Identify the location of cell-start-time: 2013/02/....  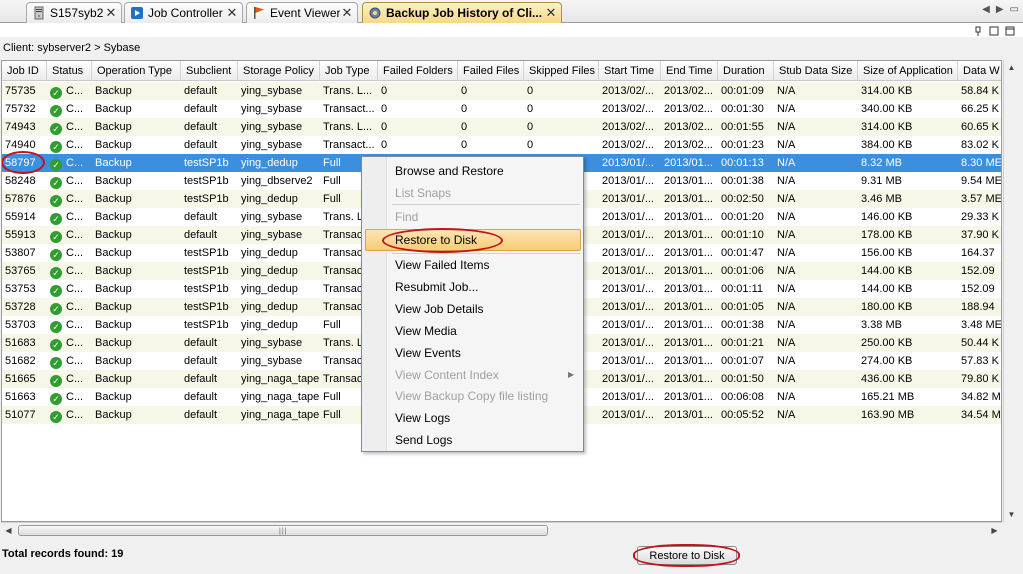
(630, 127).